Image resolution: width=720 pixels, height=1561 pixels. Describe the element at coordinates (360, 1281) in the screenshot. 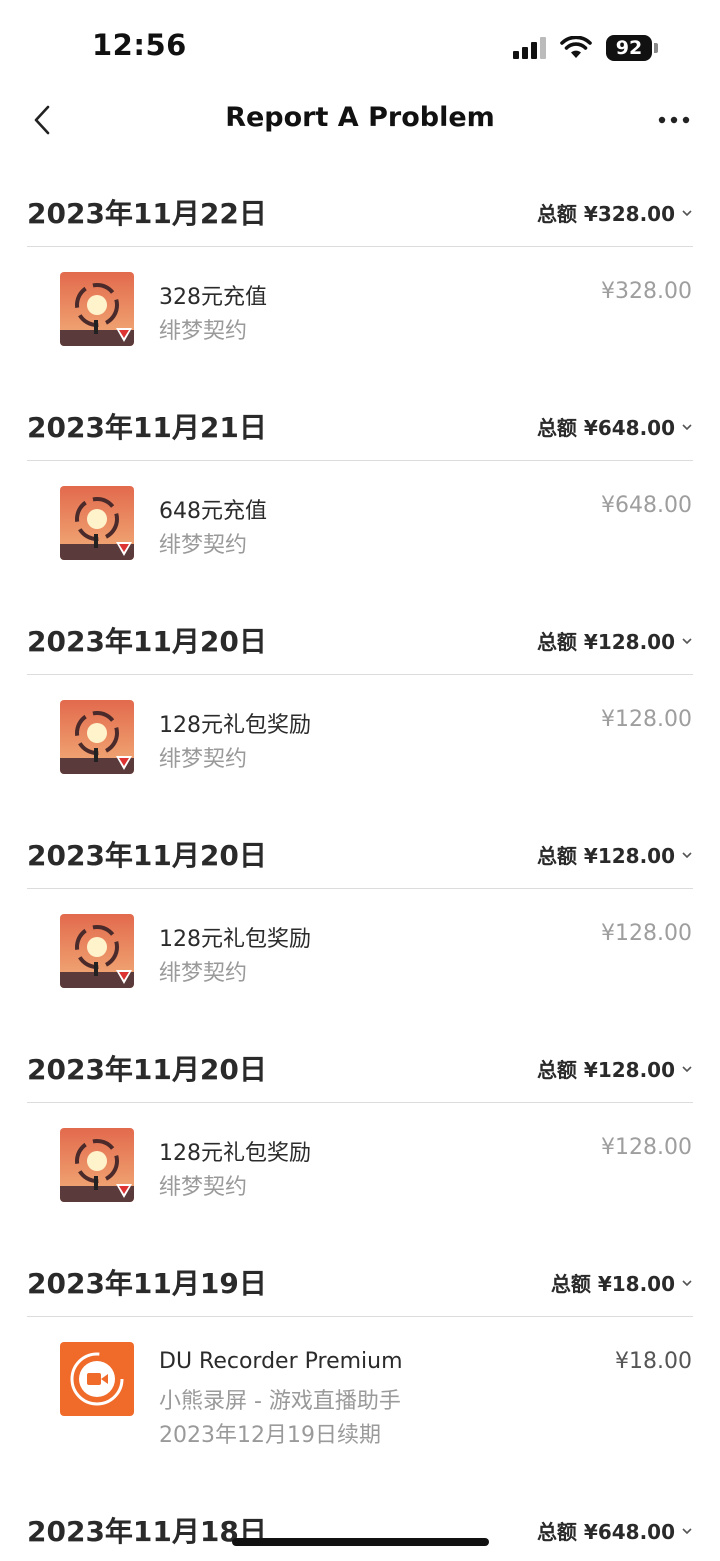

I see `day-header: 2023年11月19日 总额 ¥18.00` at that location.